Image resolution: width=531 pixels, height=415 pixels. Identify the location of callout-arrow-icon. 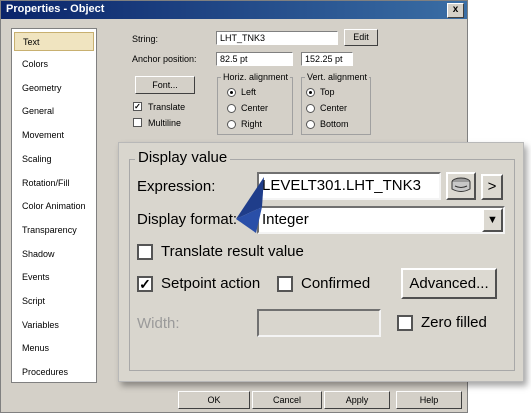
(250, 205).